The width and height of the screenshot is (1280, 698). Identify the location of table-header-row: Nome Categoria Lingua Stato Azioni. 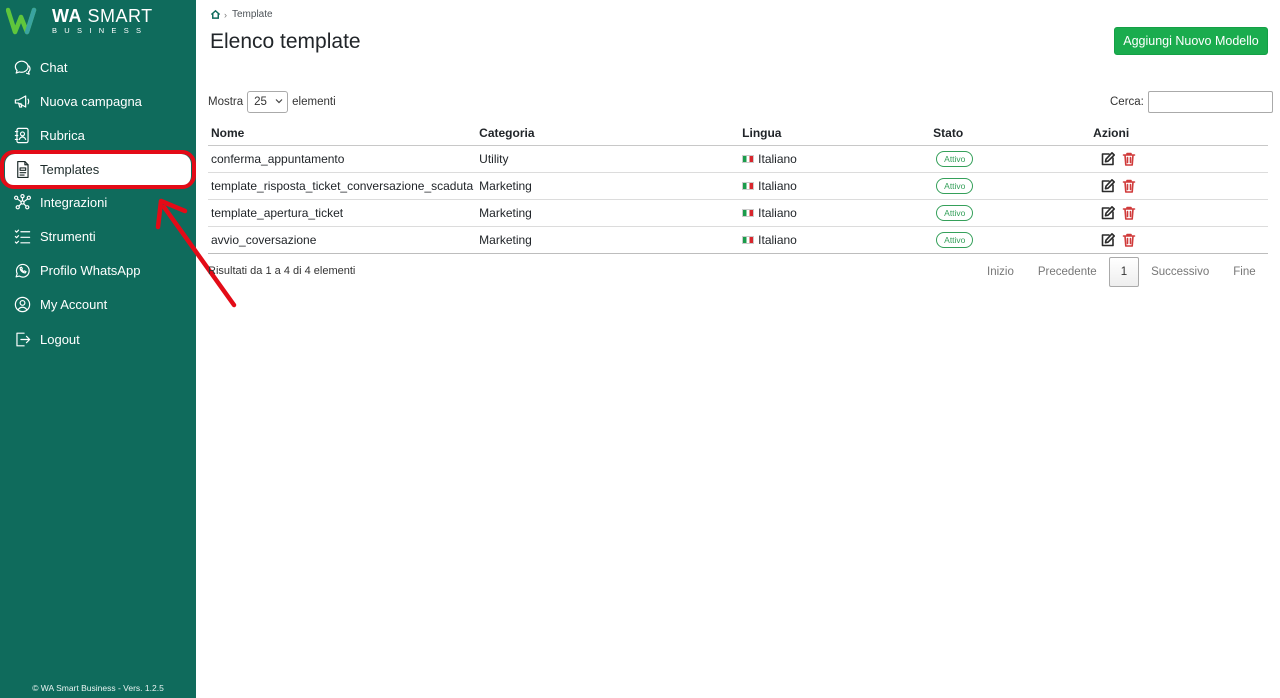
(738, 133).